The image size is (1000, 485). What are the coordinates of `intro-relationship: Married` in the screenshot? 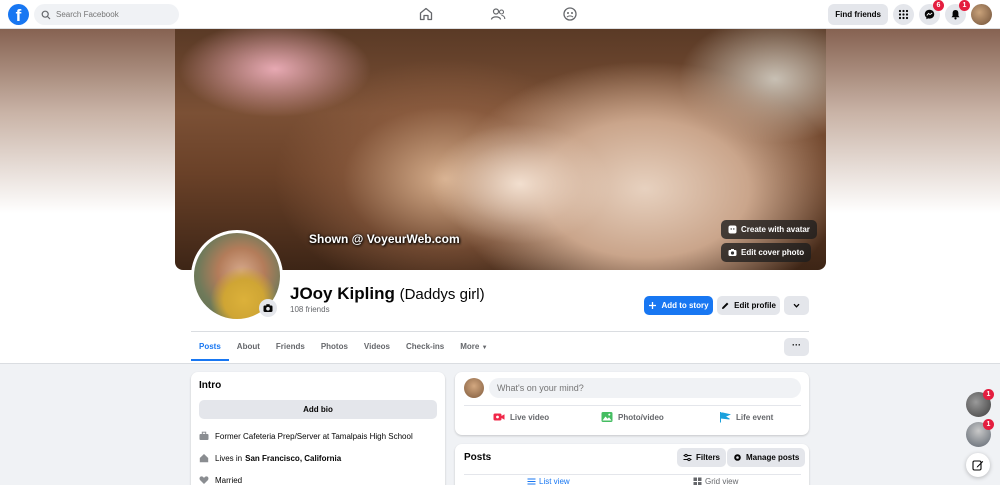 It's located at (220, 480).